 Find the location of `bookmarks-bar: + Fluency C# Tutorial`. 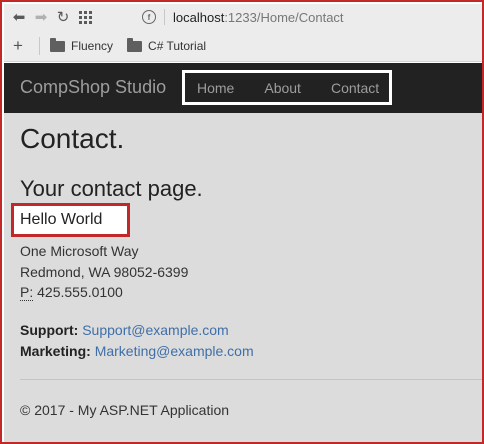

bookmarks-bar: + Fluency C# Tutorial is located at coordinates (243, 46).